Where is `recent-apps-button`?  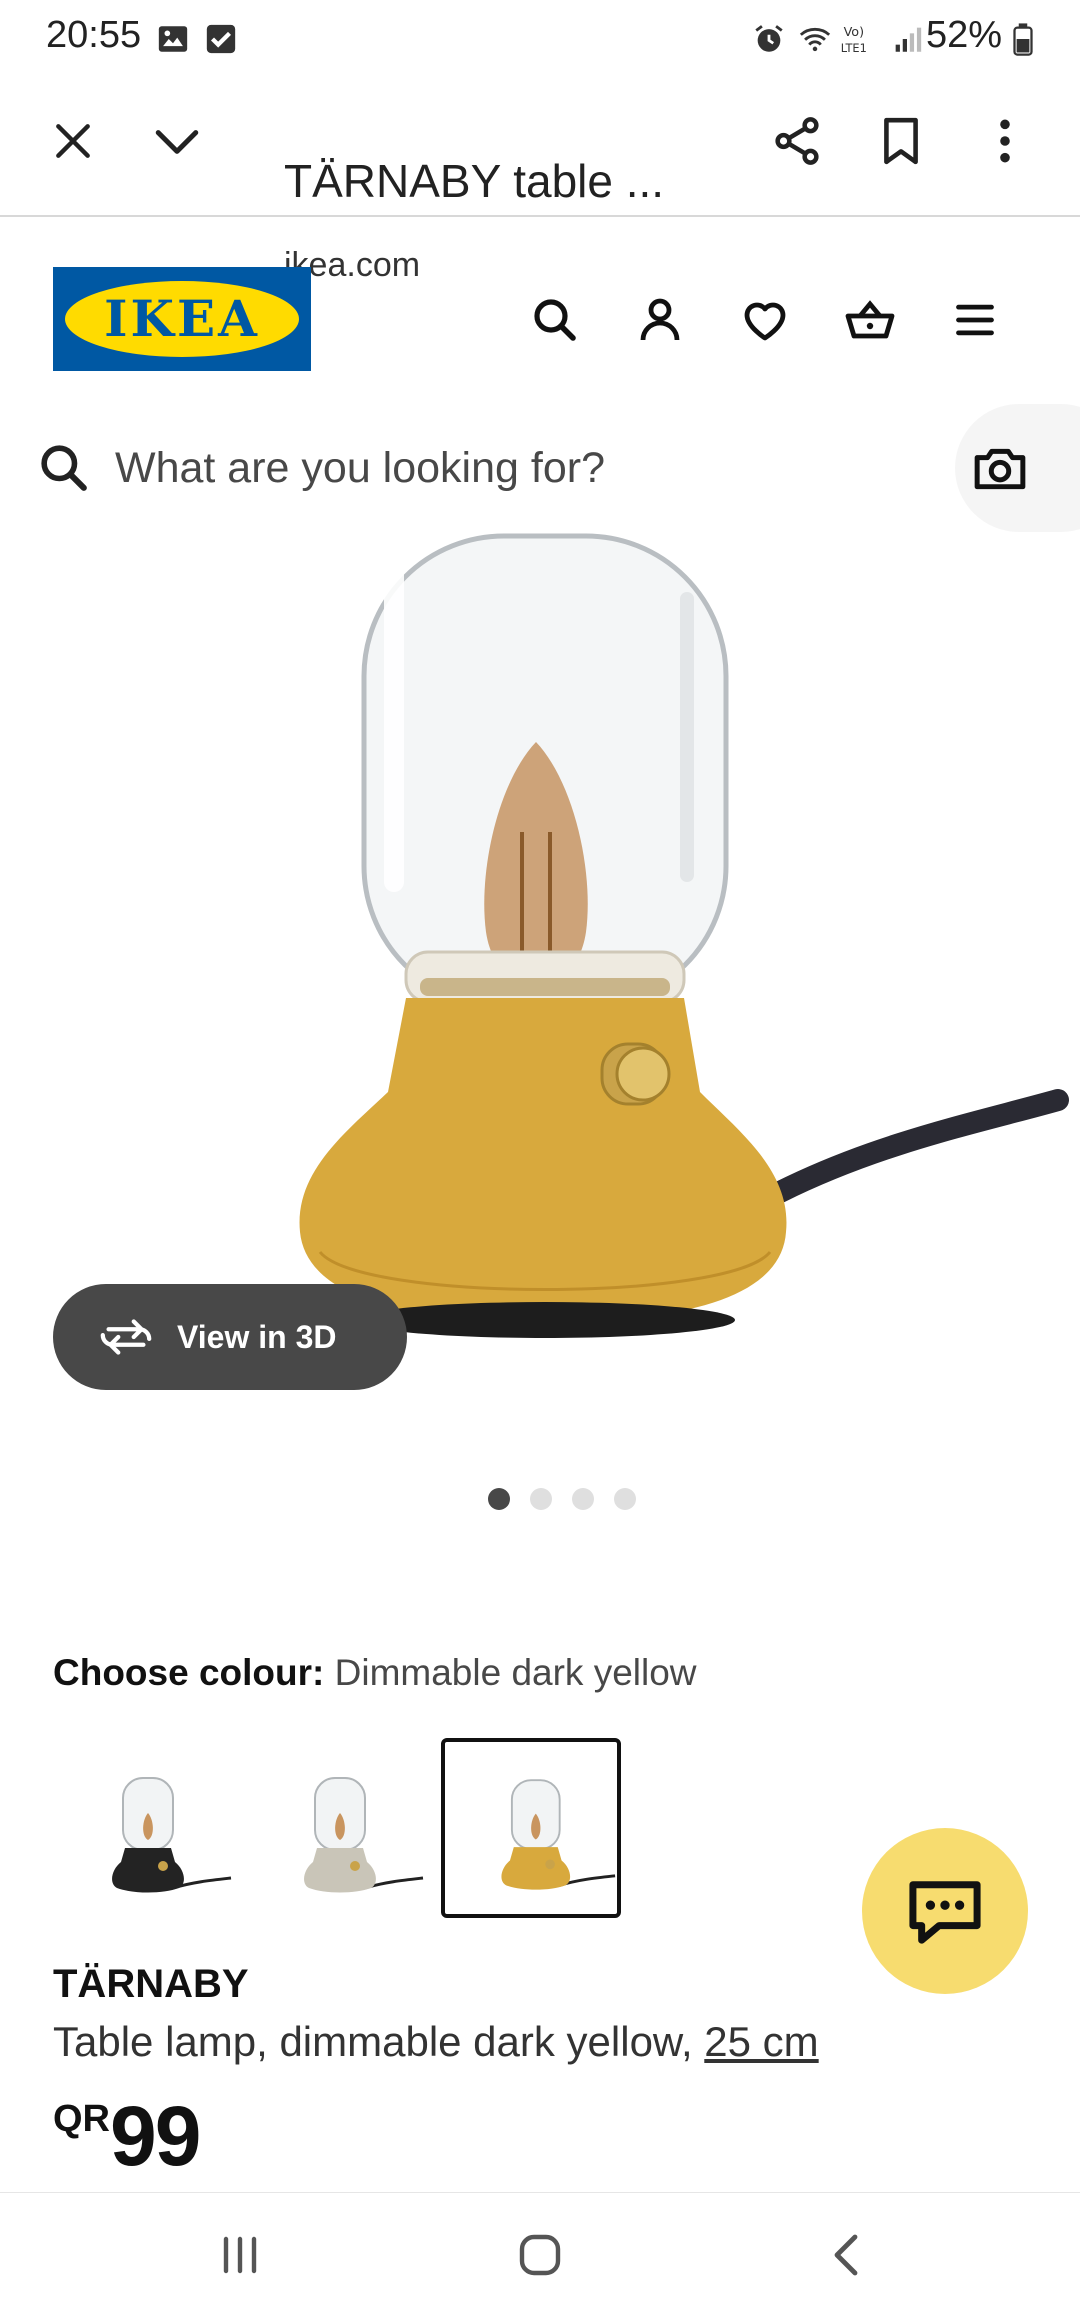 recent-apps-button is located at coordinates (240, 2255).